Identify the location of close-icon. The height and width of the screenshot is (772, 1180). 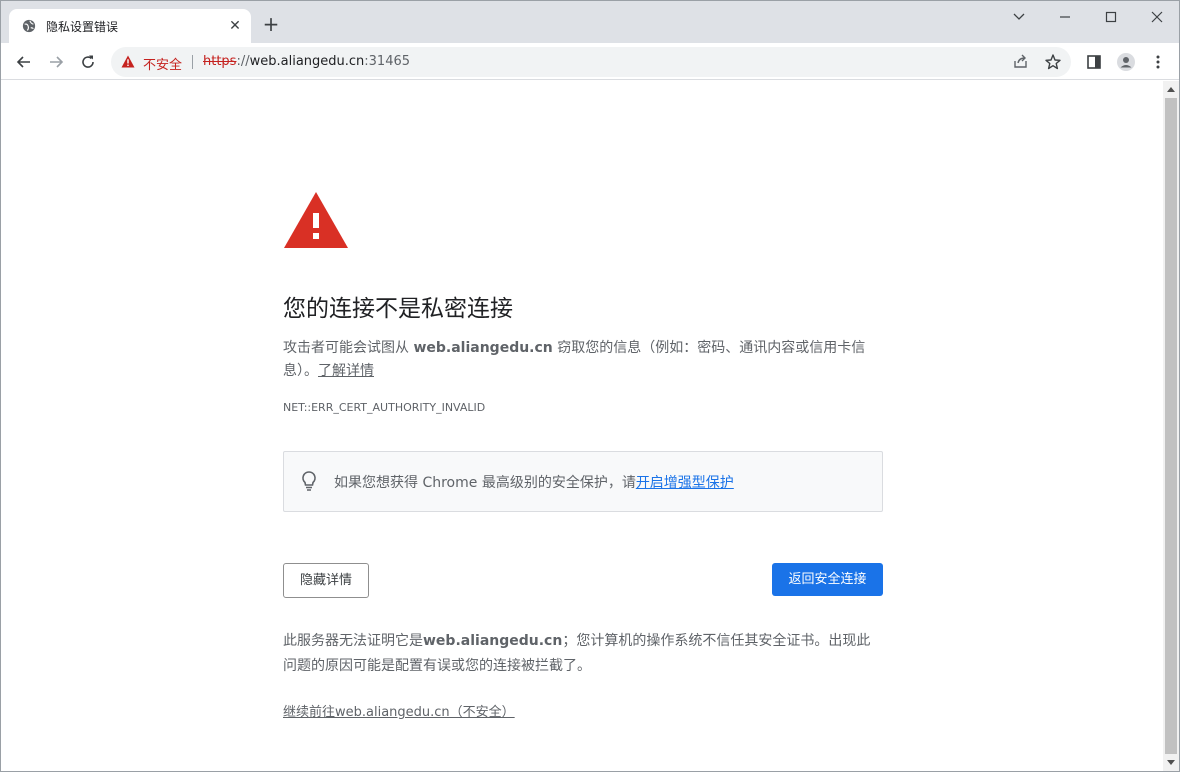
(1157, 17).